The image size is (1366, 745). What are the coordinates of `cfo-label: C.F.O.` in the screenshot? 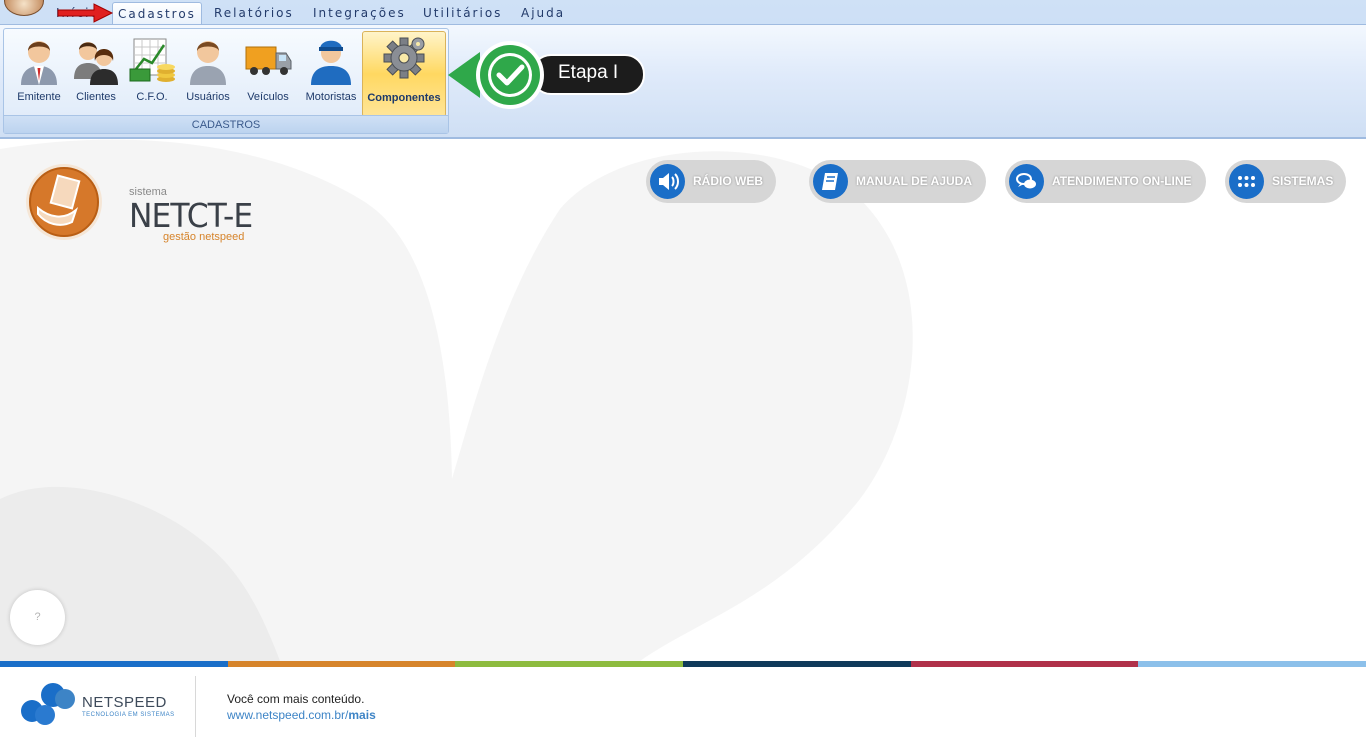 It's located at (152, 97).